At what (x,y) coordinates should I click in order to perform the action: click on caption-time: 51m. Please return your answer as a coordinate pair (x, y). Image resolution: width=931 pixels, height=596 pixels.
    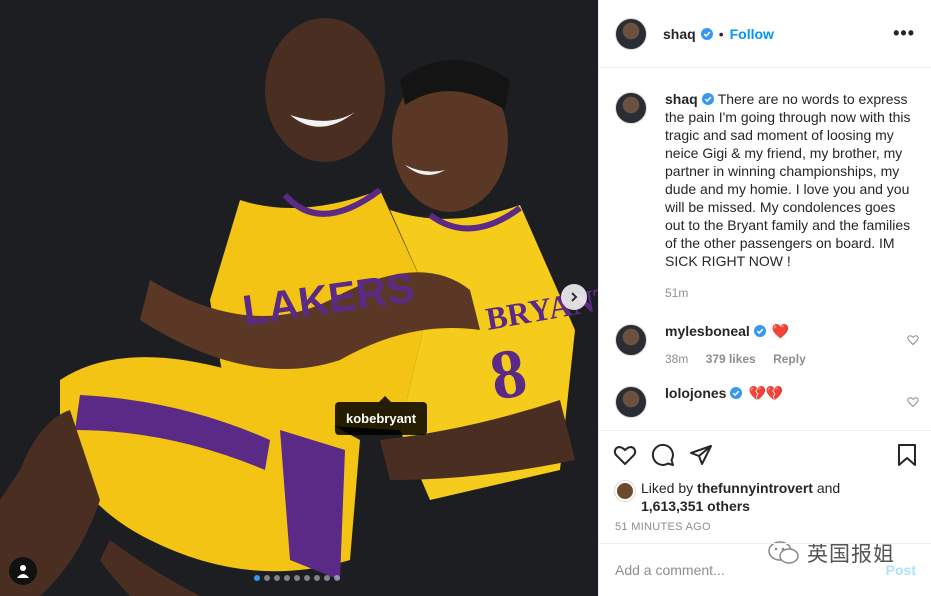
    Looking at the image, I should click on (676, 293).